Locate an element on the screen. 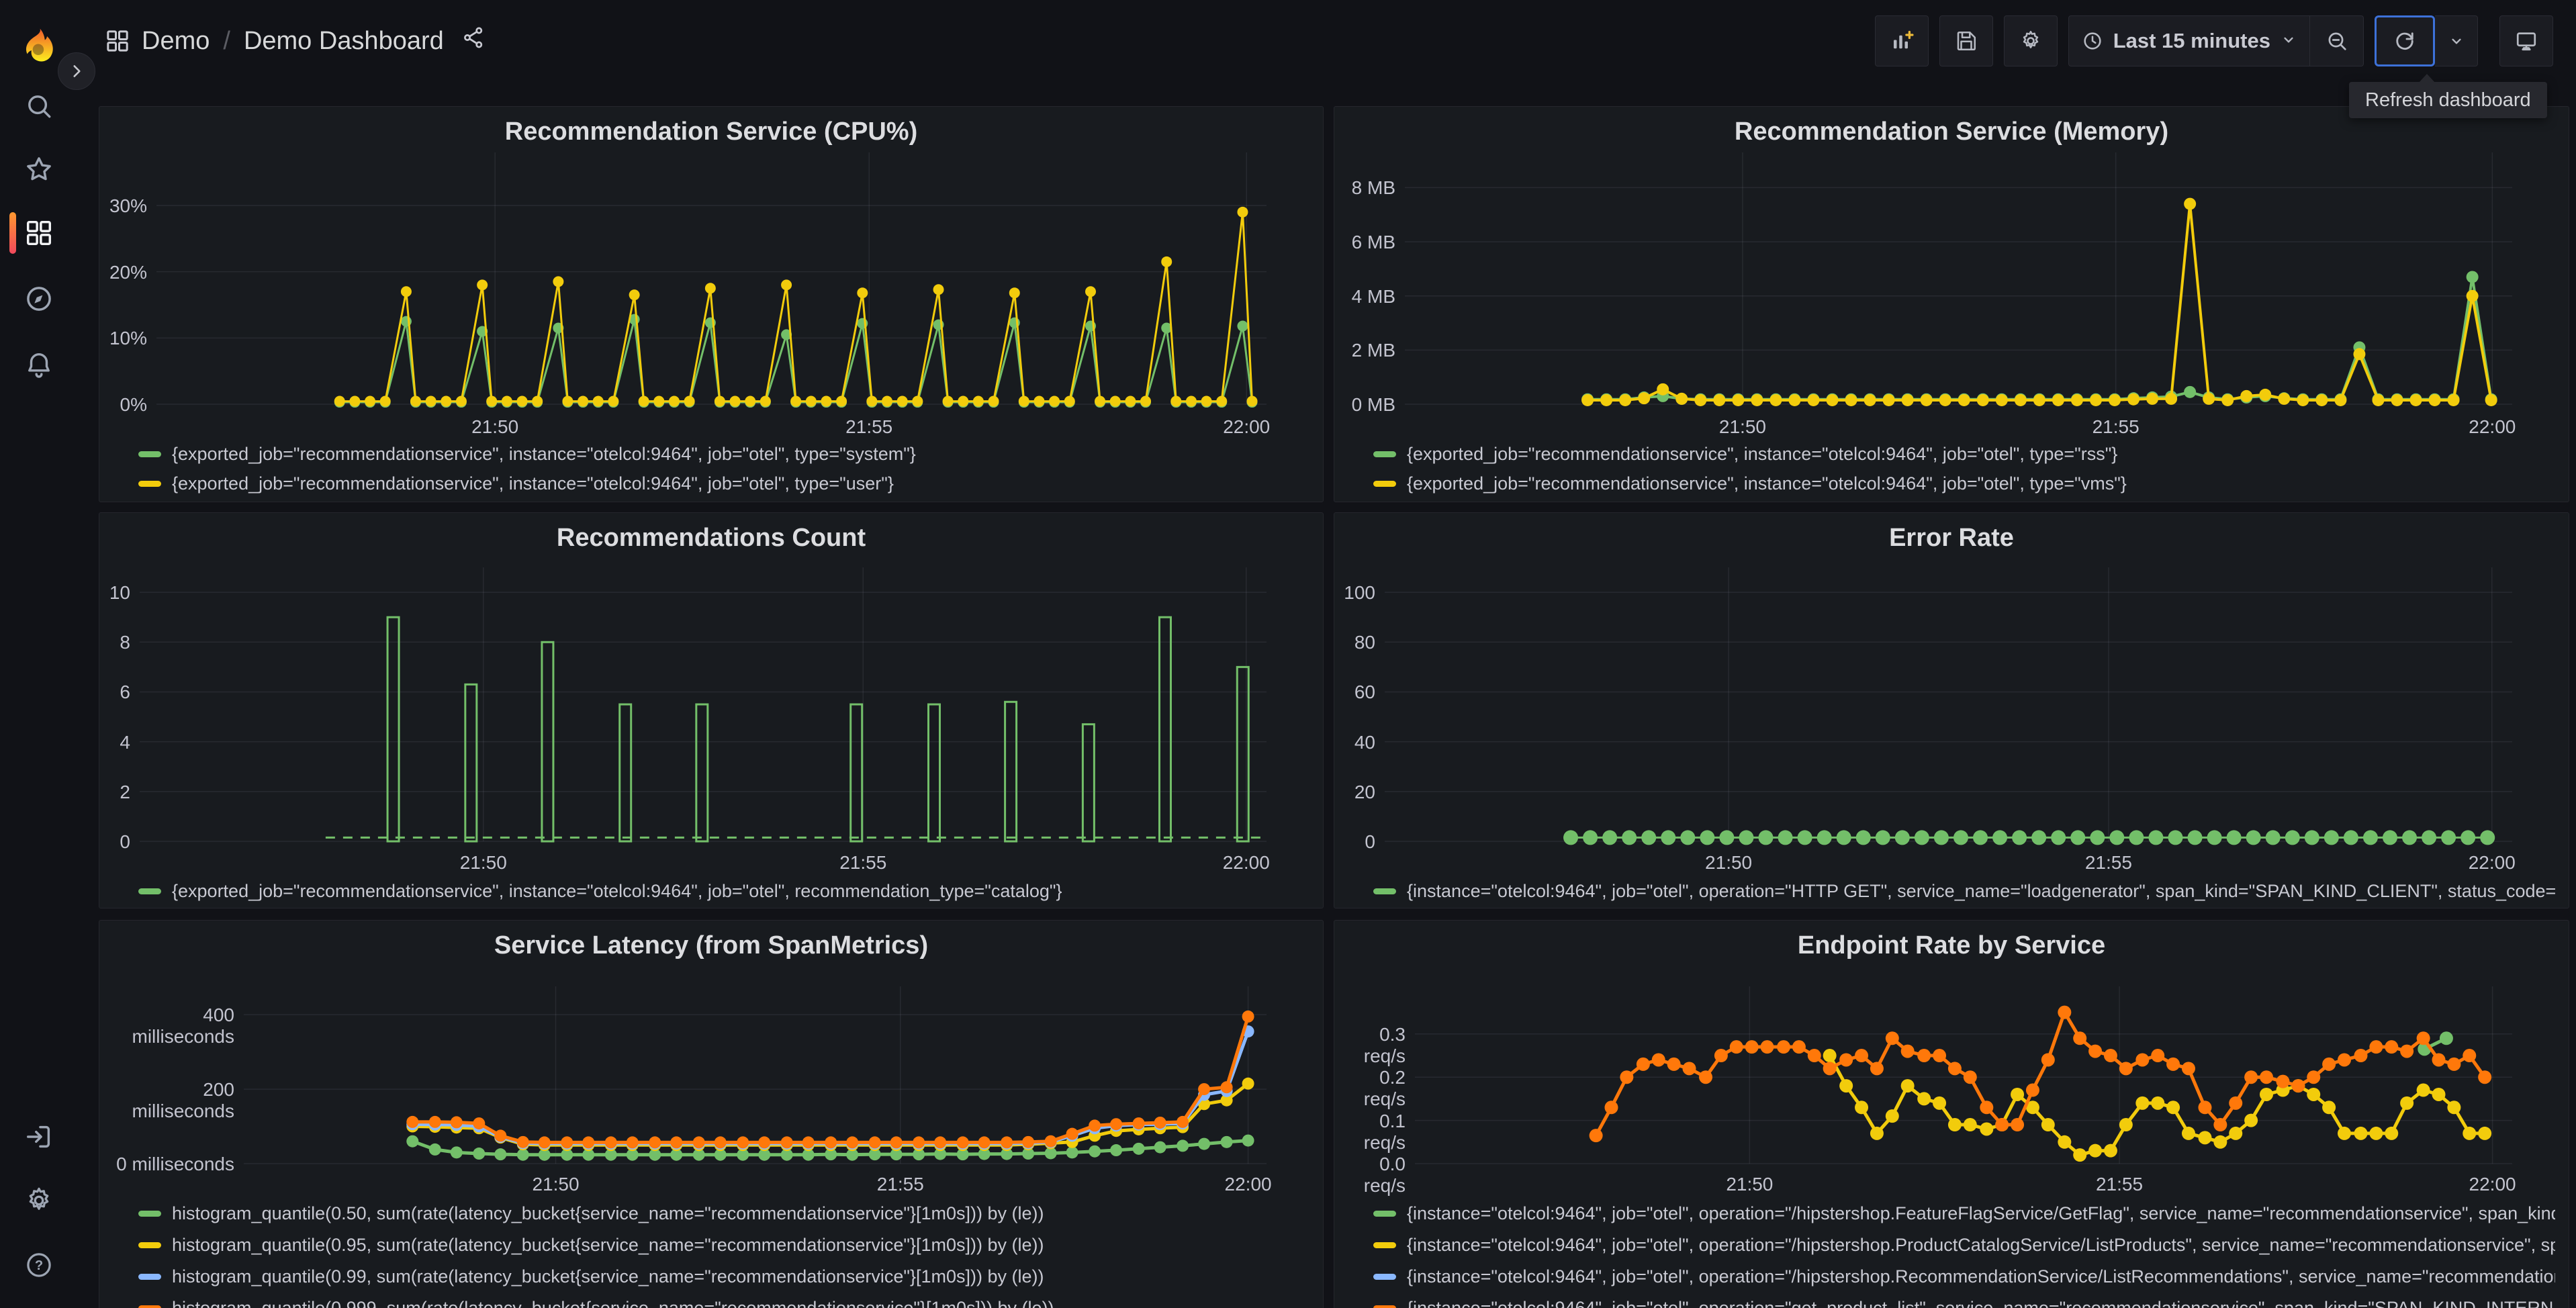  y-axis-tick-label: 4 MB is located at coordinates (1373, 296).